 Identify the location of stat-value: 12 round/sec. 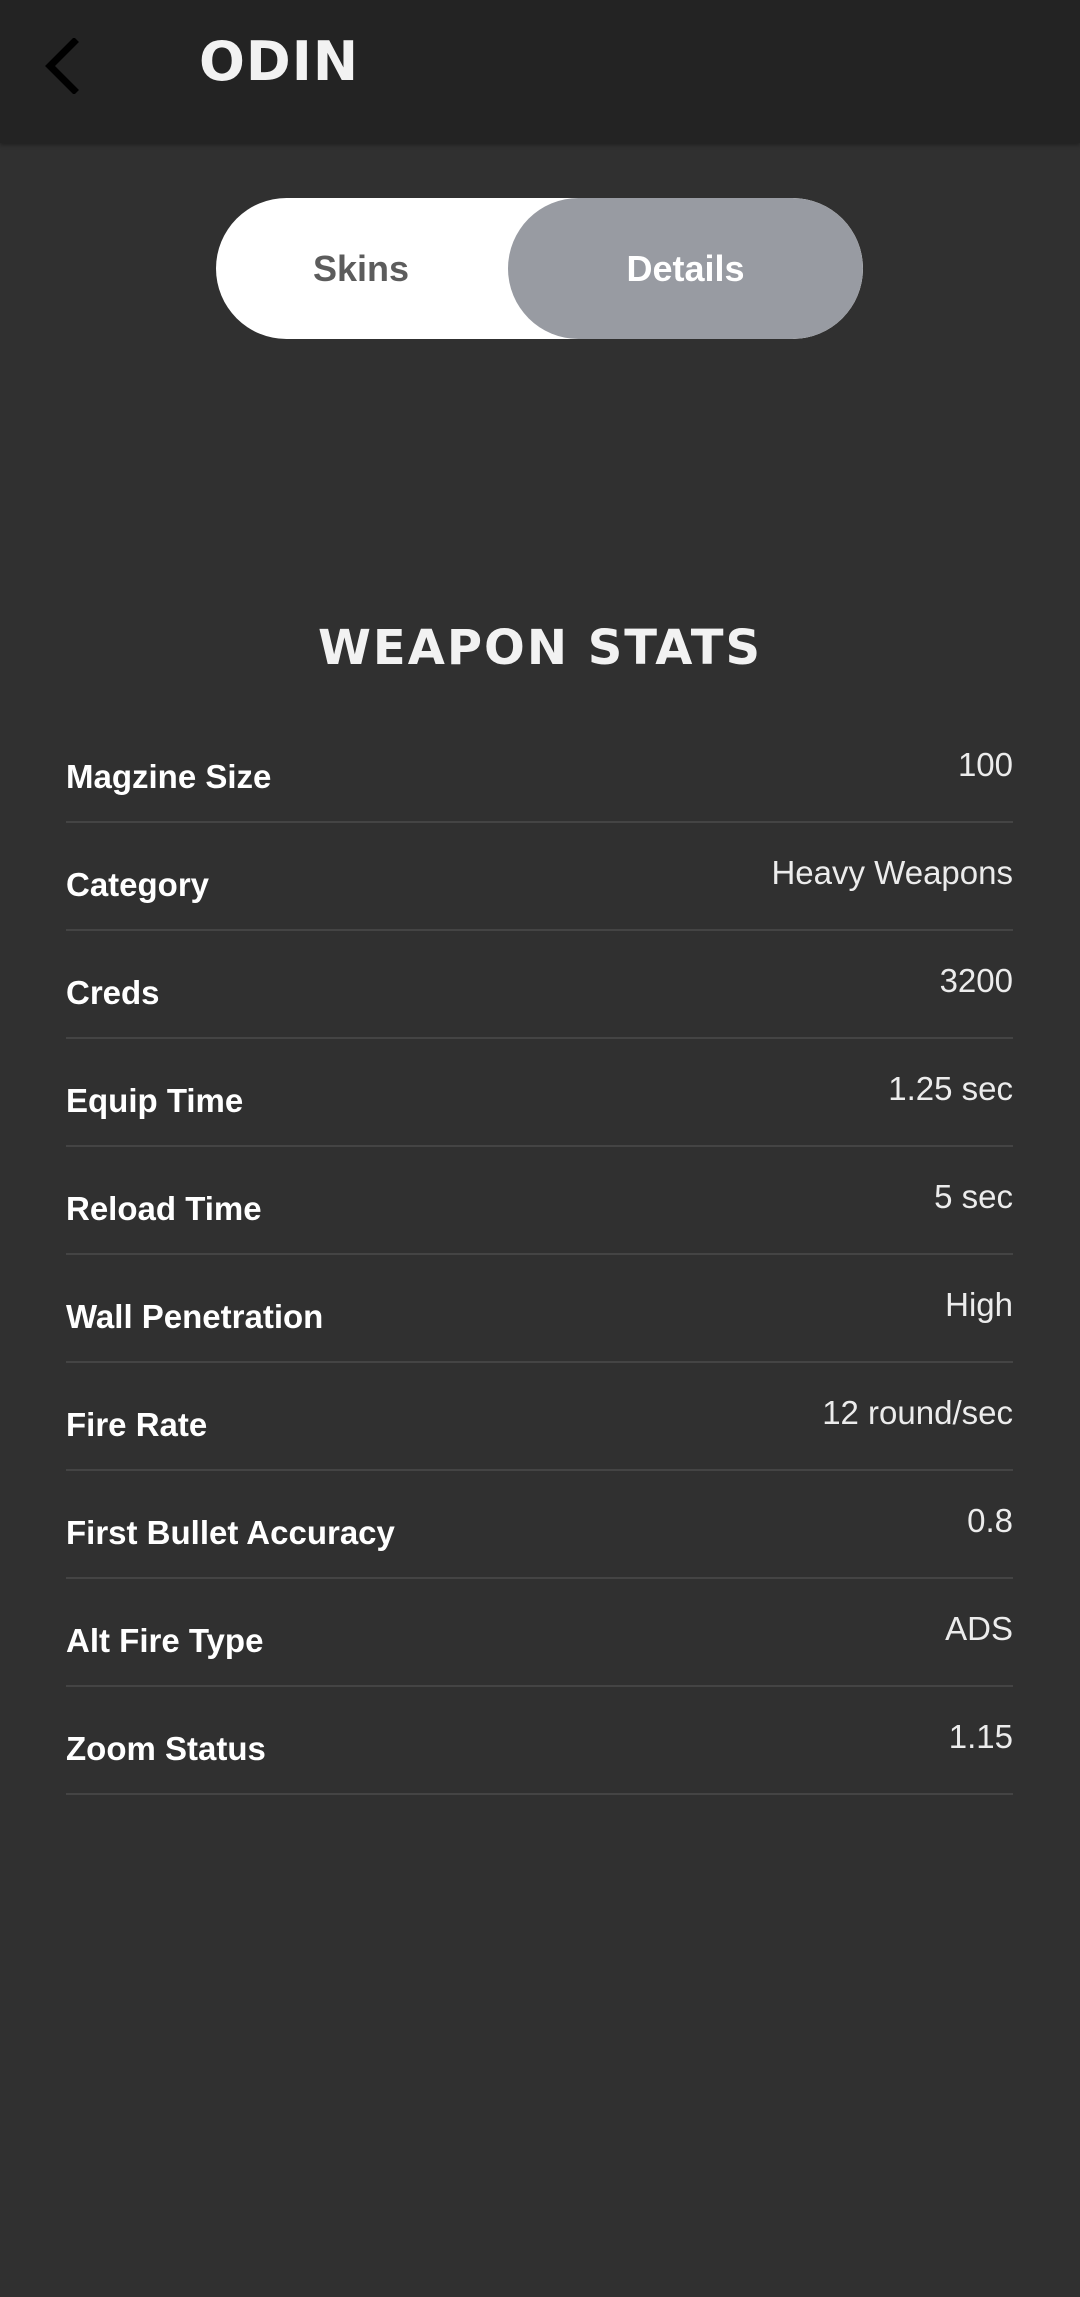
(917, 1412).